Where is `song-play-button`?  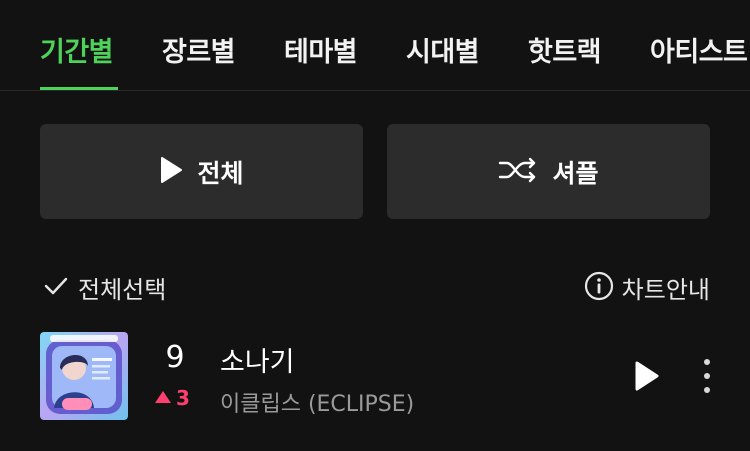
song-play-button is located at coordinates (646, 378).